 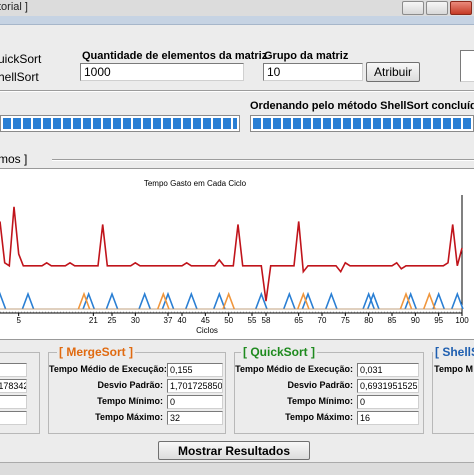 I want to click on quantity-label: Quantidade de elementos da matriz, so click(x=175, y=56).